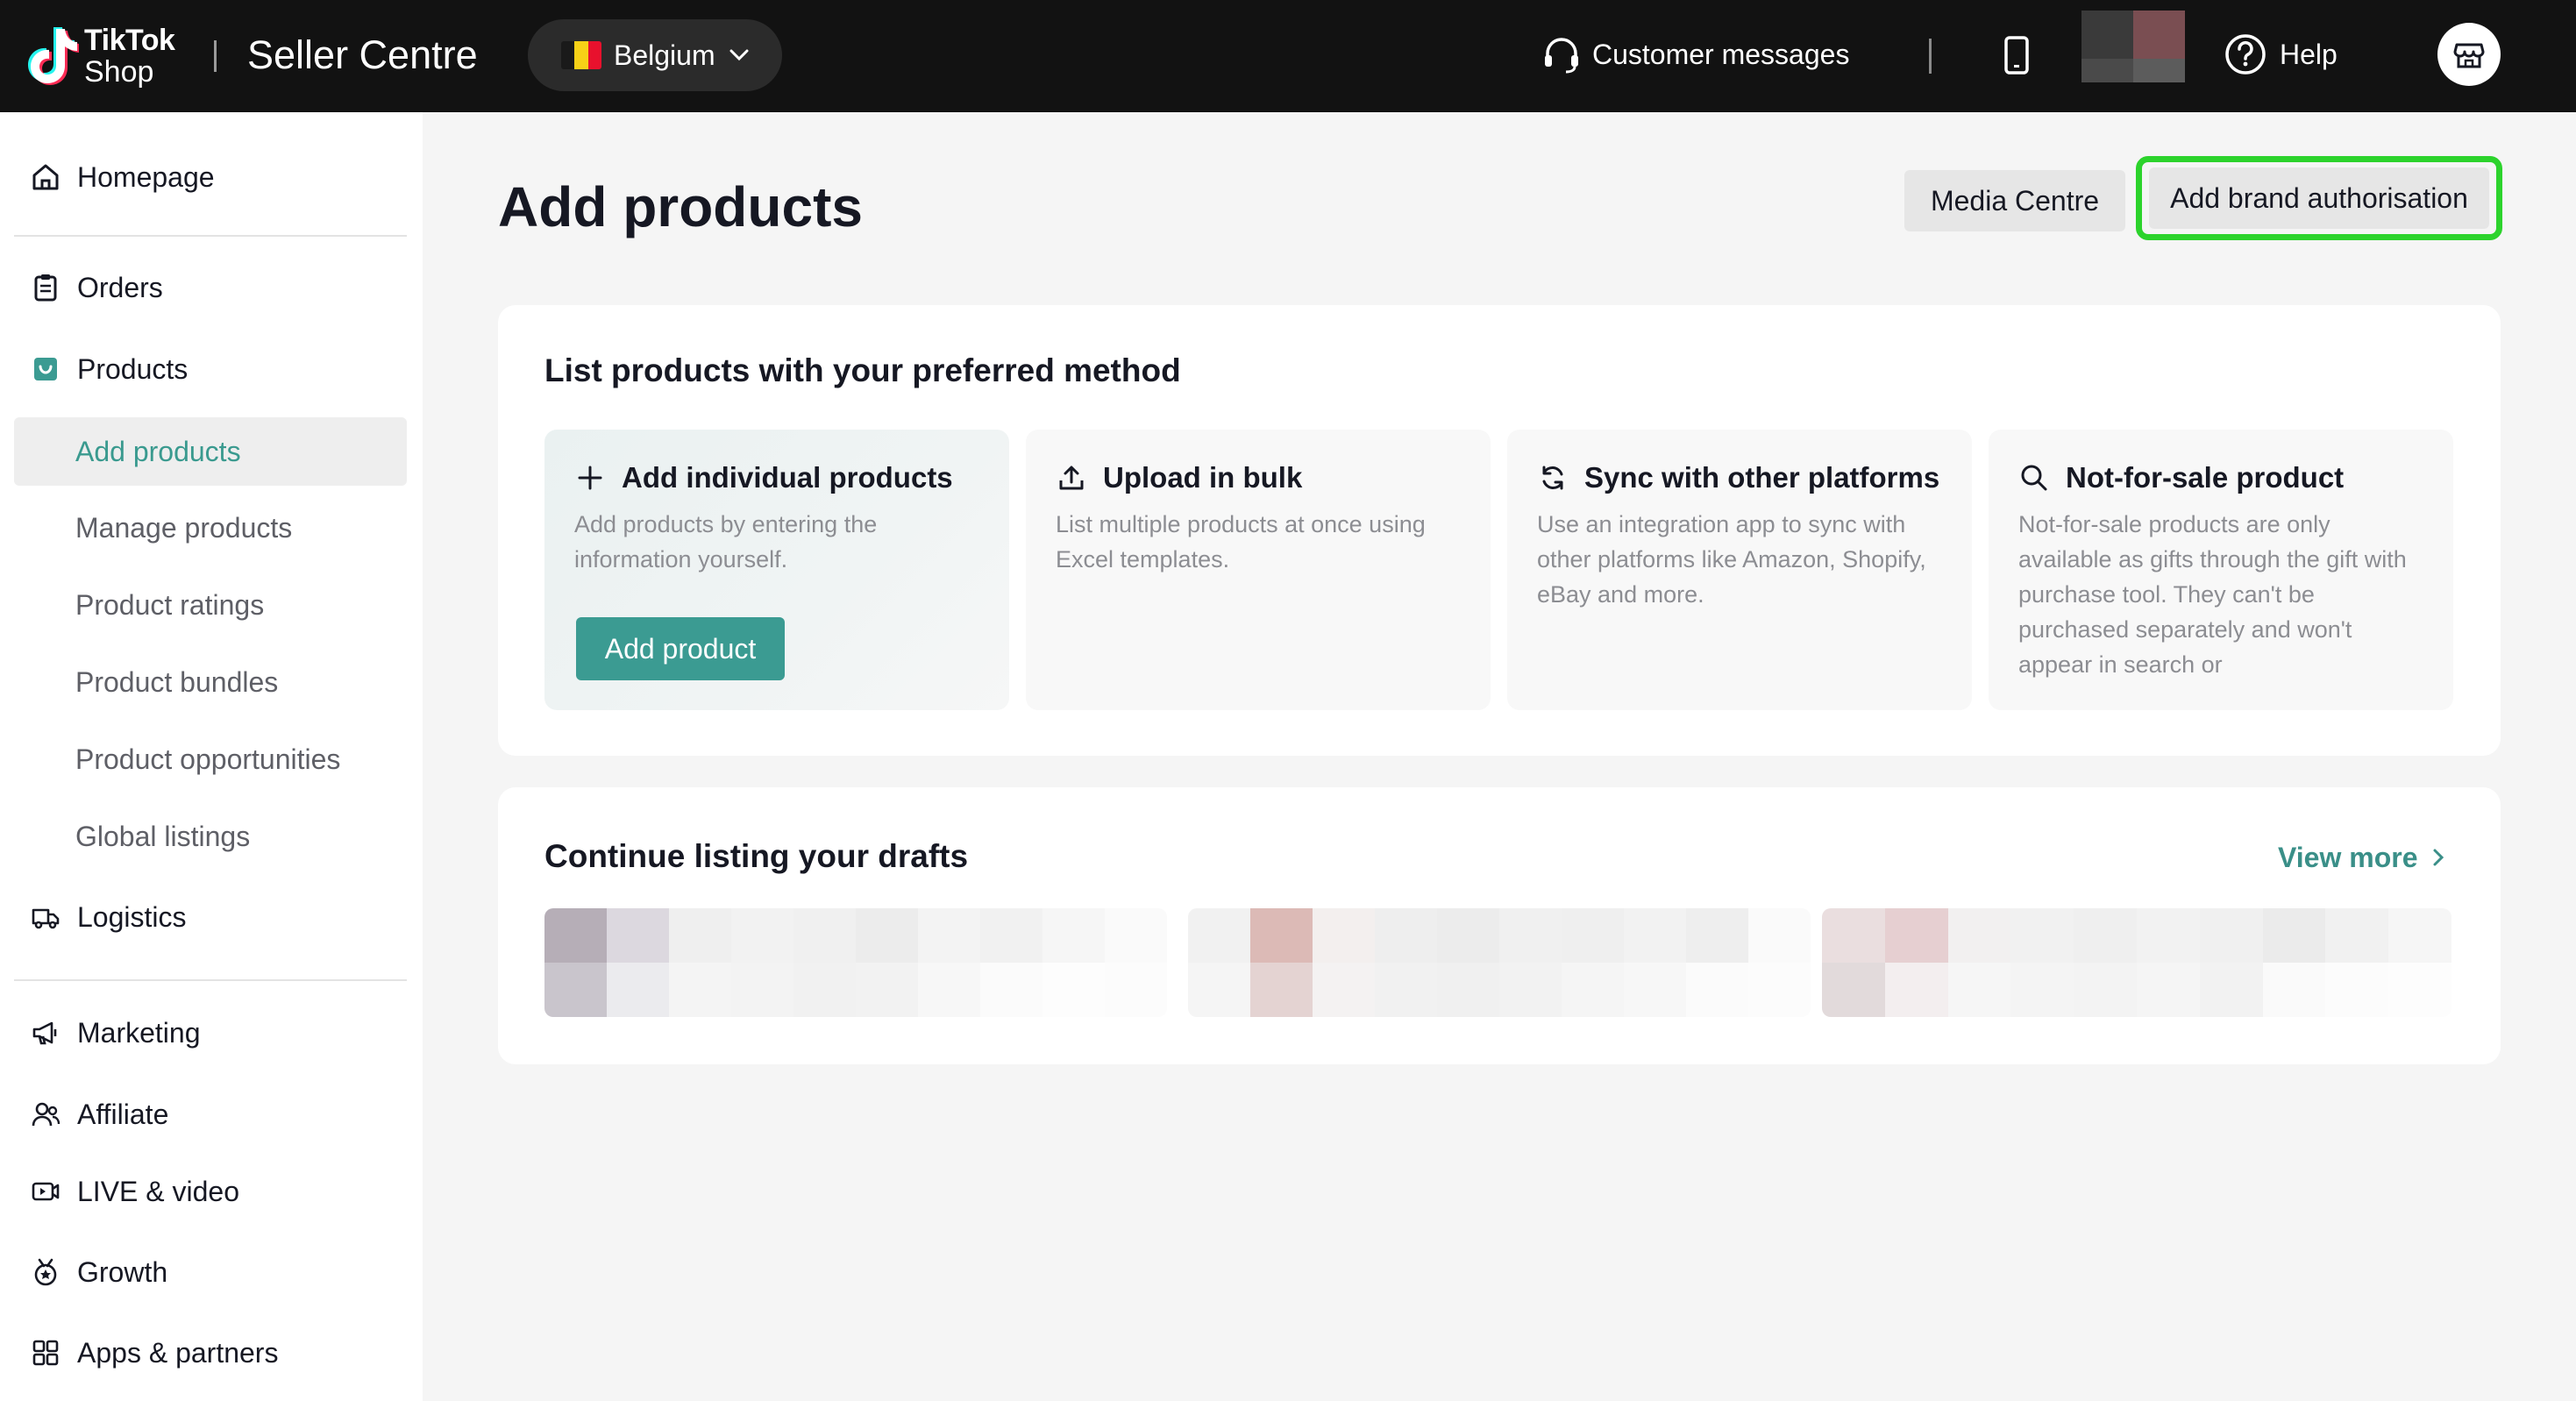 The width and height of the screenshot is (2576, 1401). Describe the element at coordinates (590, 478) in the screenshot. I see `plus-icon` at that location.